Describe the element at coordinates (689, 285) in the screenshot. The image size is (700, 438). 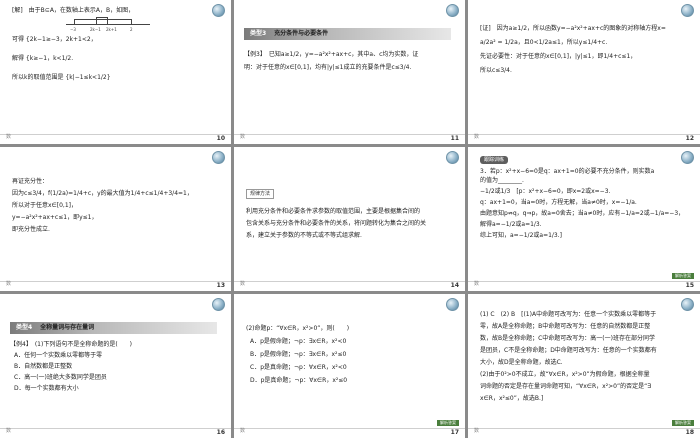
I see `slide-page-number: 15` at that location.